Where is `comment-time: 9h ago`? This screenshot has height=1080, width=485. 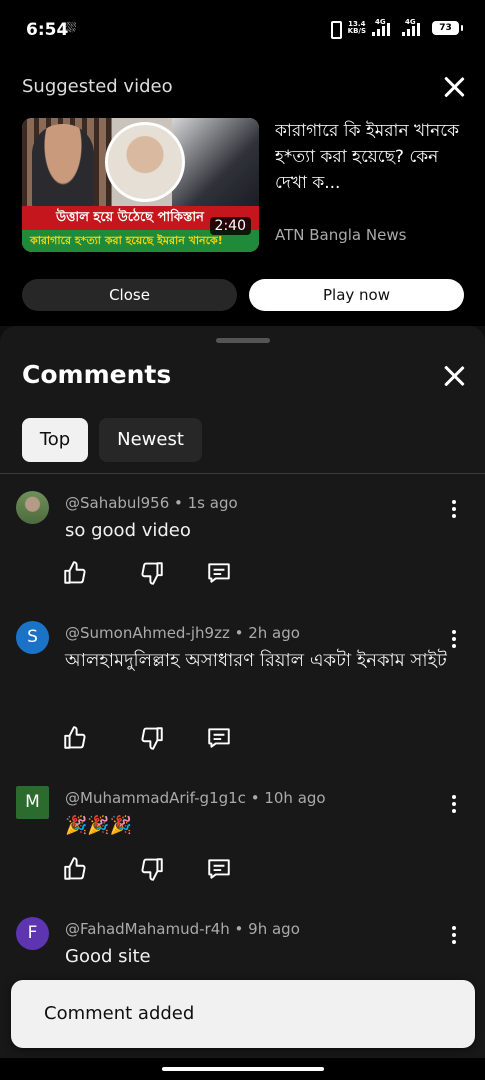 comment-time: 9h ago is located at coordinates (274, 929).